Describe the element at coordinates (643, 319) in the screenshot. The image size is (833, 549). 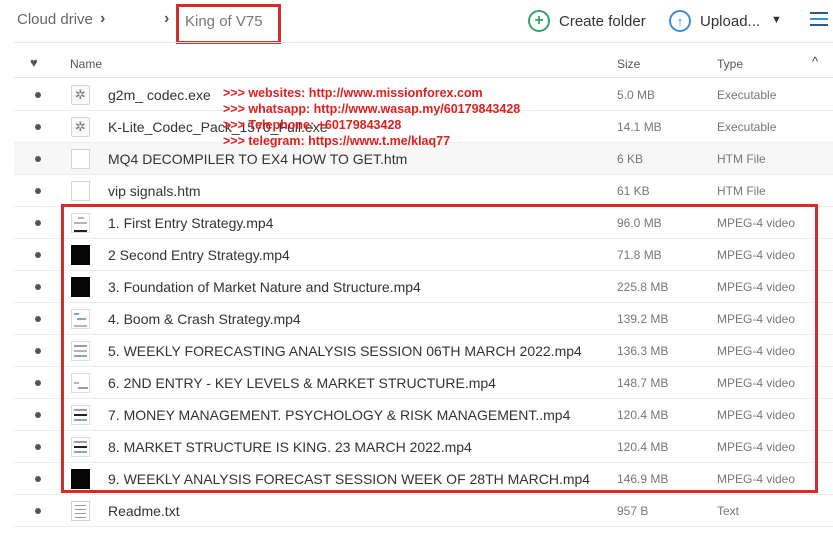
I see `file-size: 139.2 MB` at that location.